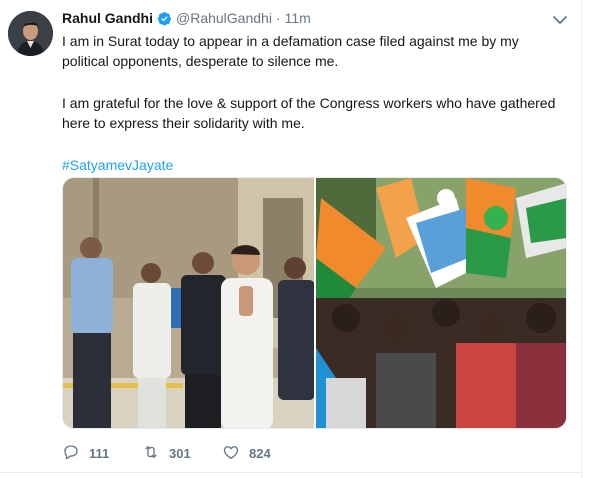  I want to click on reply-button: 111, so click(102, 453).